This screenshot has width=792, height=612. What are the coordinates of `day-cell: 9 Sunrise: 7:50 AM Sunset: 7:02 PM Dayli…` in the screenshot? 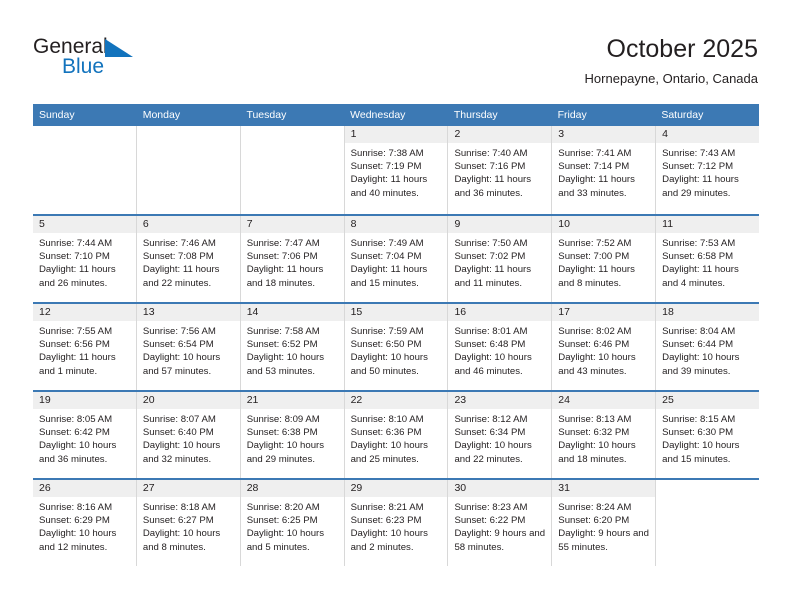 It's located at (500, 259).